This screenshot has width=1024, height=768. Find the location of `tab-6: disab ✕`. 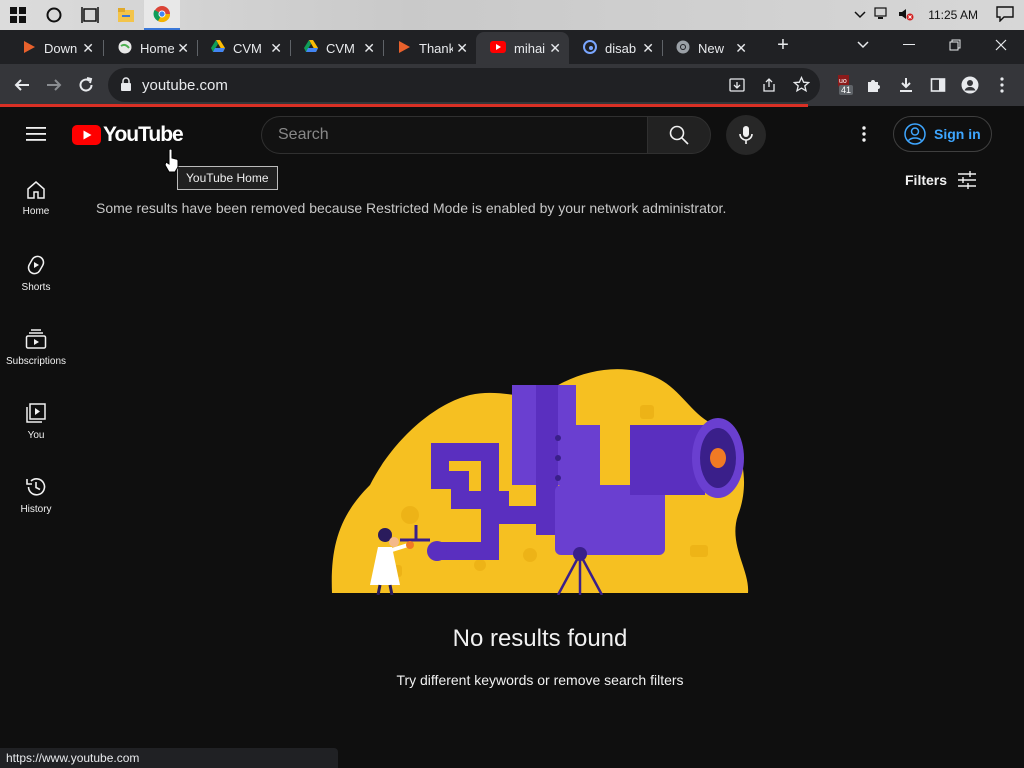

tab-6: disab ✕ is located at coordinates (615, 48).